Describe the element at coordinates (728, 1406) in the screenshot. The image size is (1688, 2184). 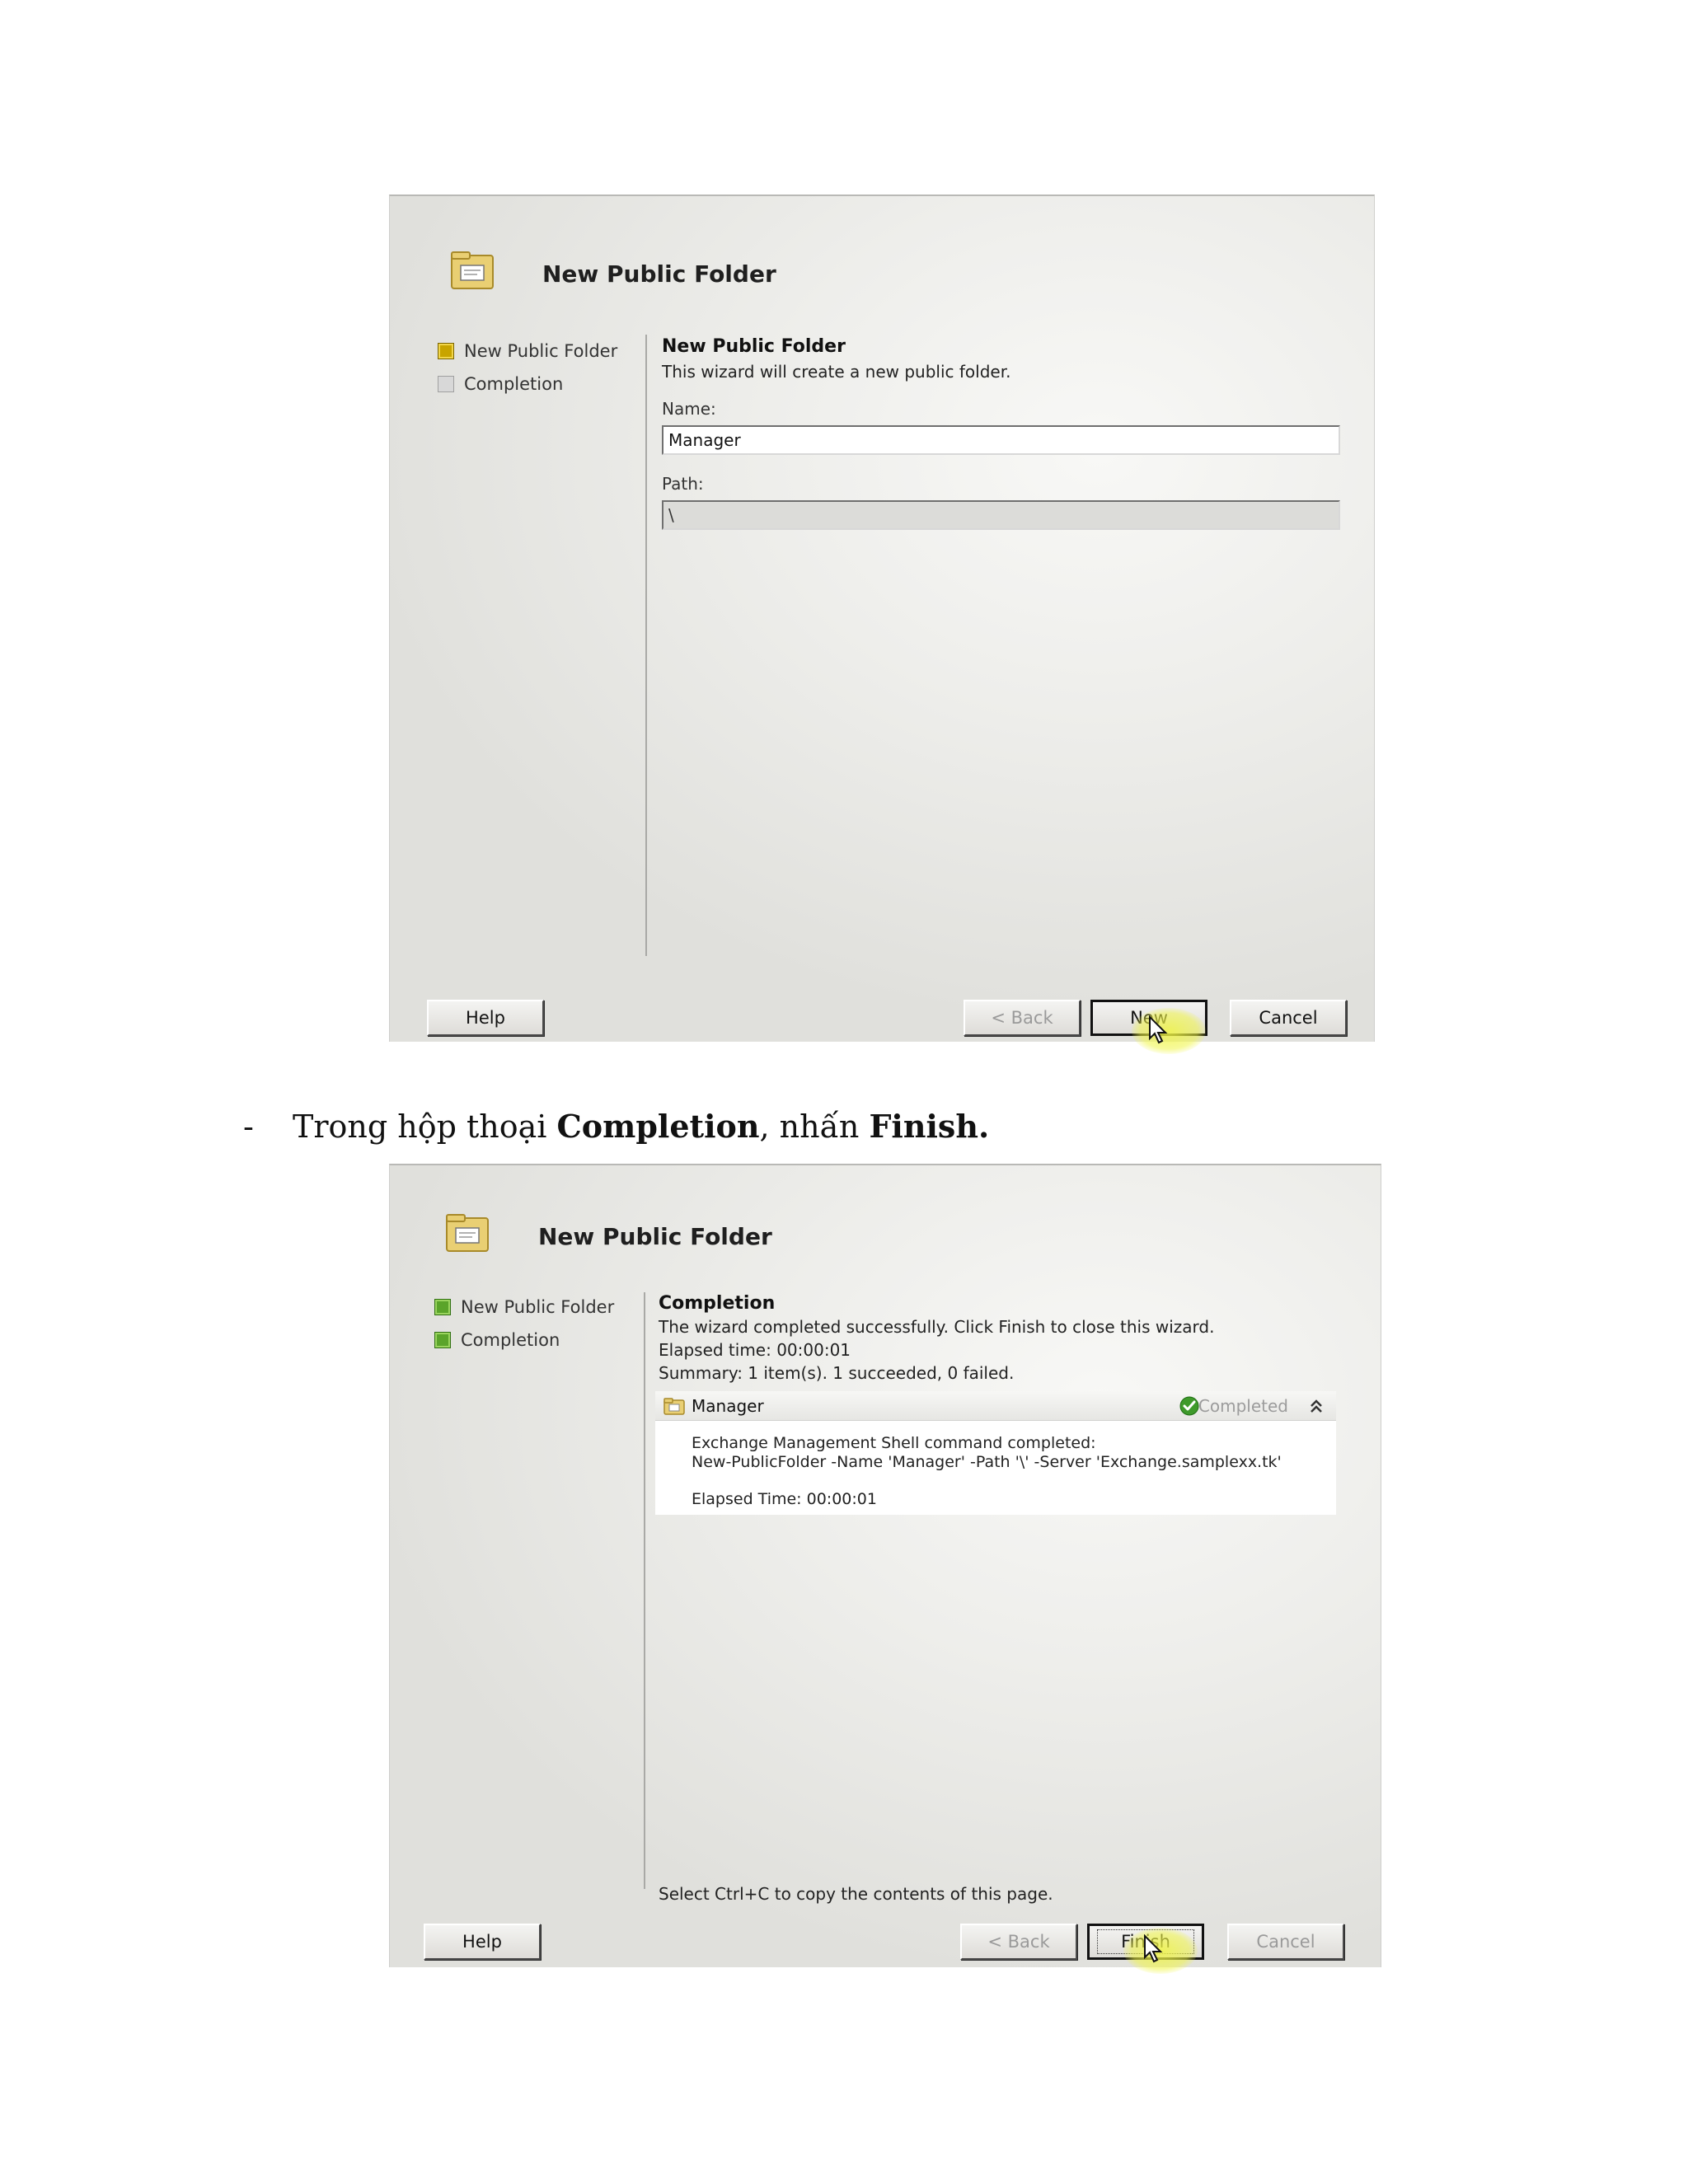
I see `result-item-name: Manager` at that location.